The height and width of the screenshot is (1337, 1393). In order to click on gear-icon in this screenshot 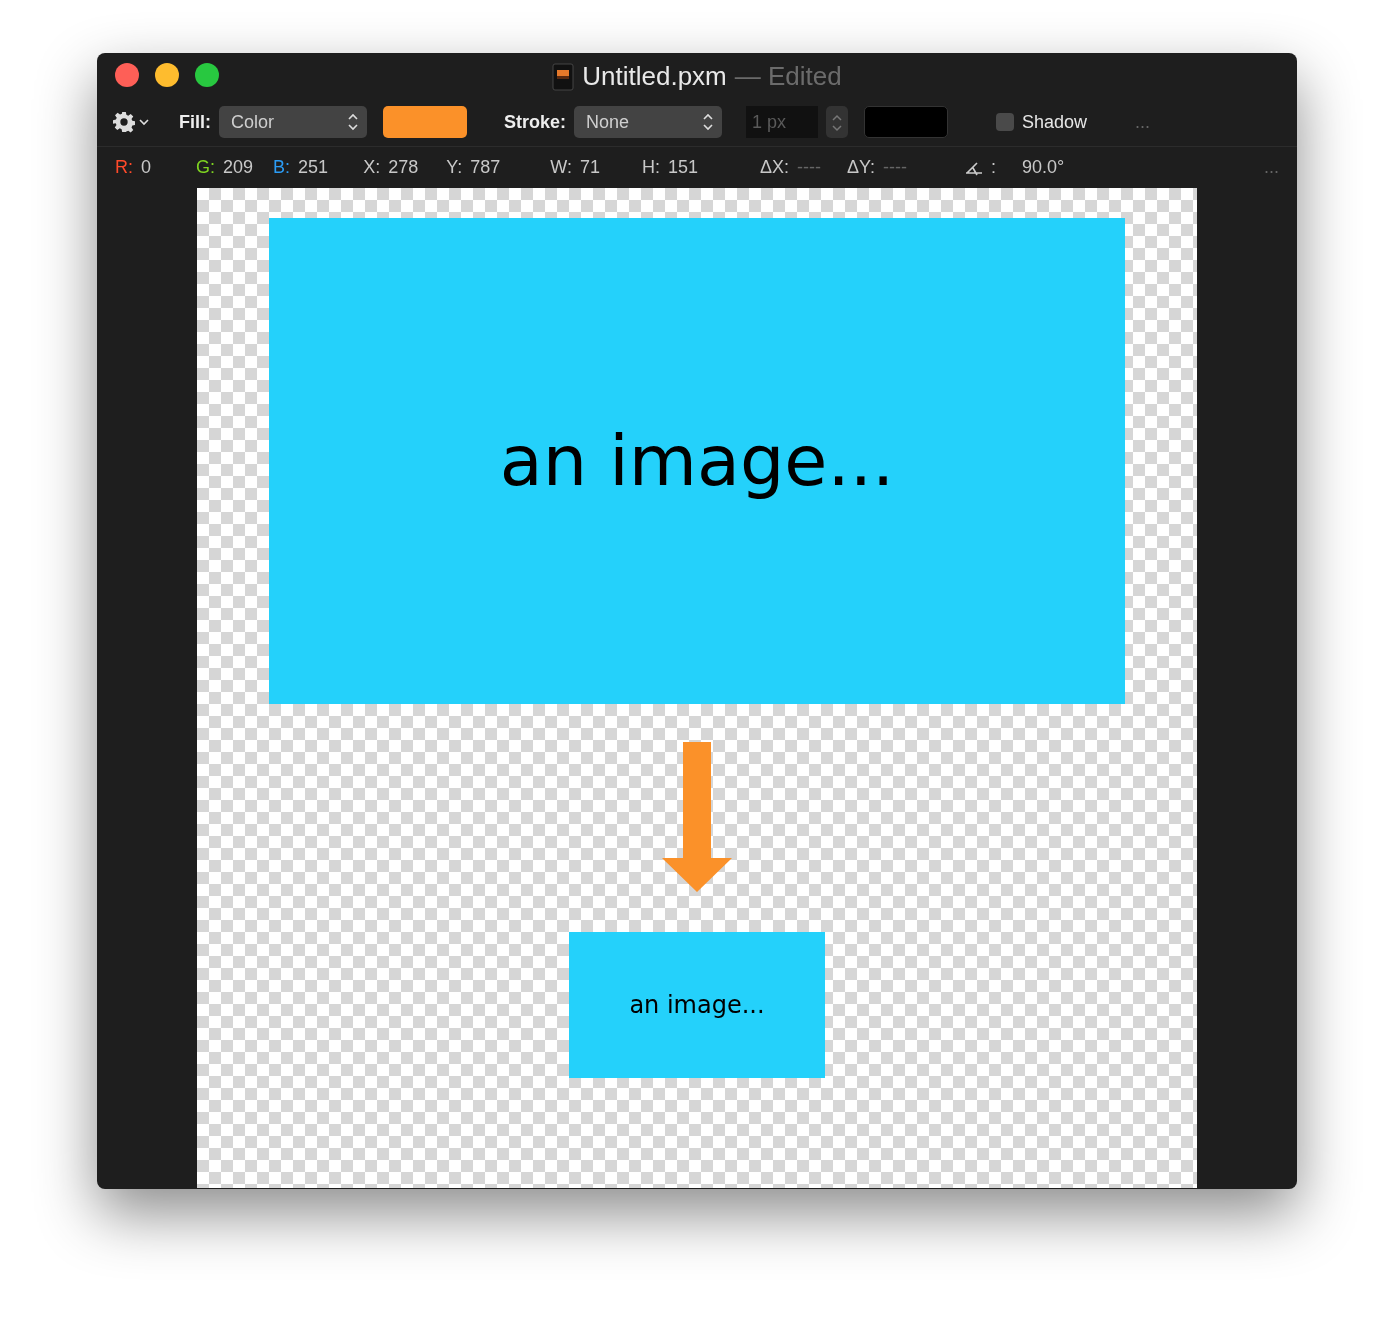, I will do `click(124, 122)`.